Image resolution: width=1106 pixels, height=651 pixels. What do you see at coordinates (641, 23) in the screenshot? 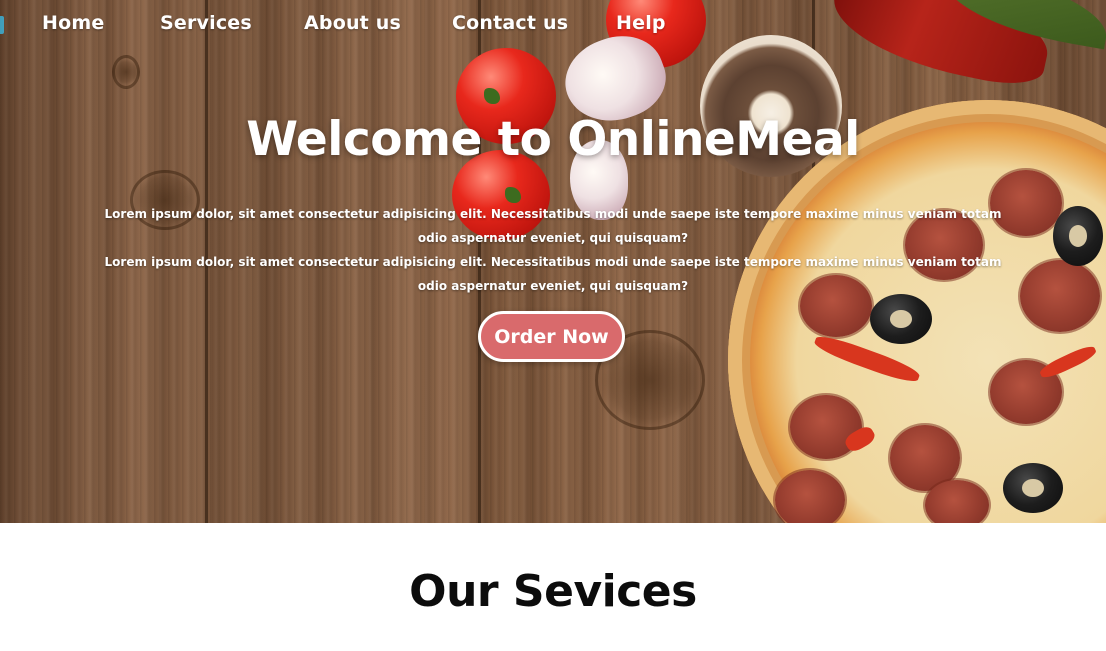
I see `nav-link-help: Help` at bounding box center [641, 23].